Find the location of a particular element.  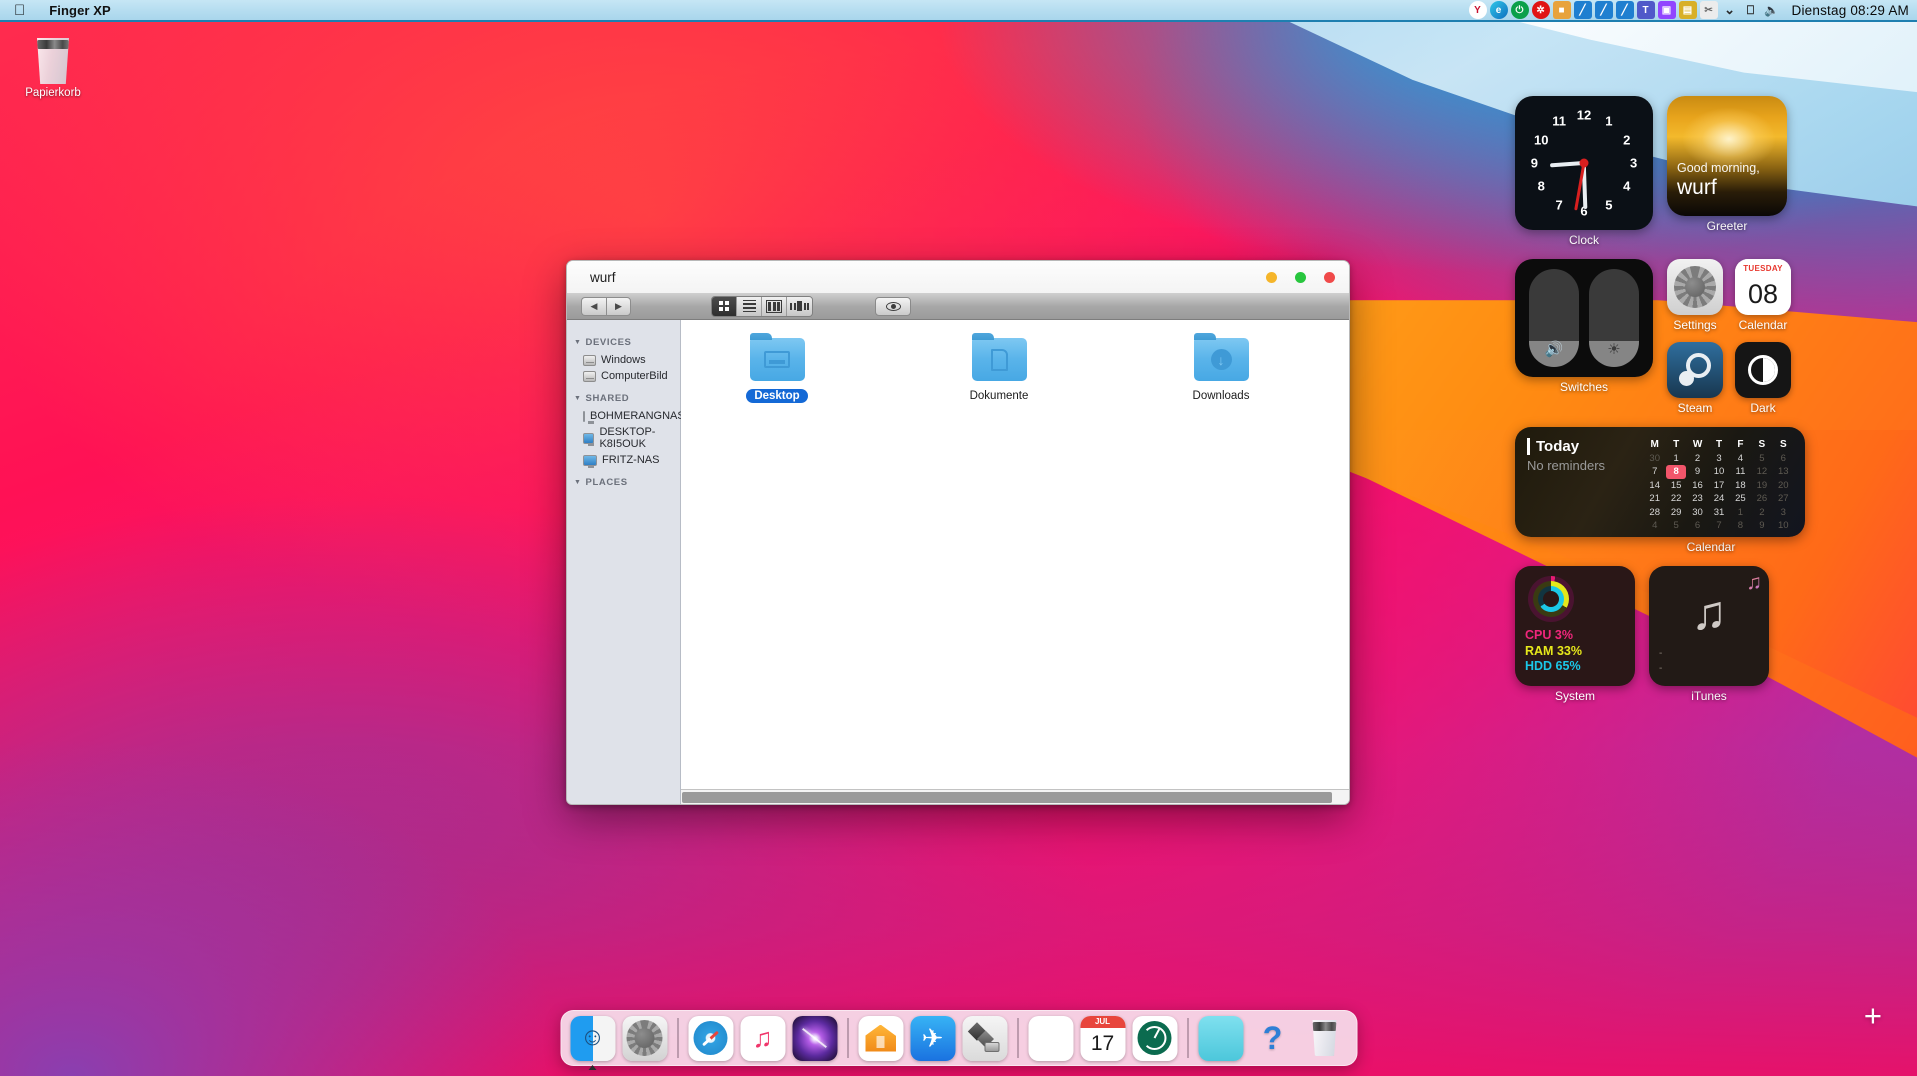

widget-switches: 🔊 ☀ Switches is located at coordinates (1584, 337).